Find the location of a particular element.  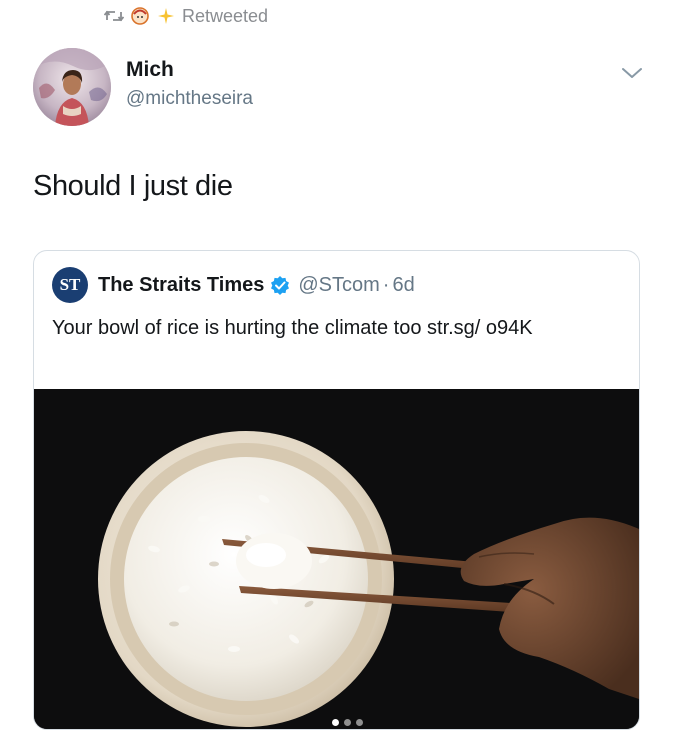

user-avatar is located at coordinates (72, 87).